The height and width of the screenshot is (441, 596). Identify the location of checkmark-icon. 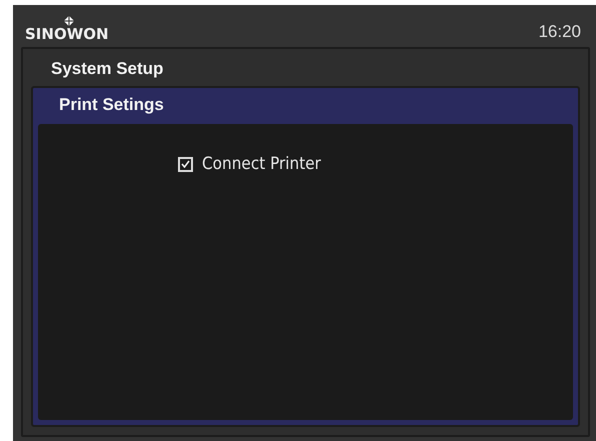
(185, 164).